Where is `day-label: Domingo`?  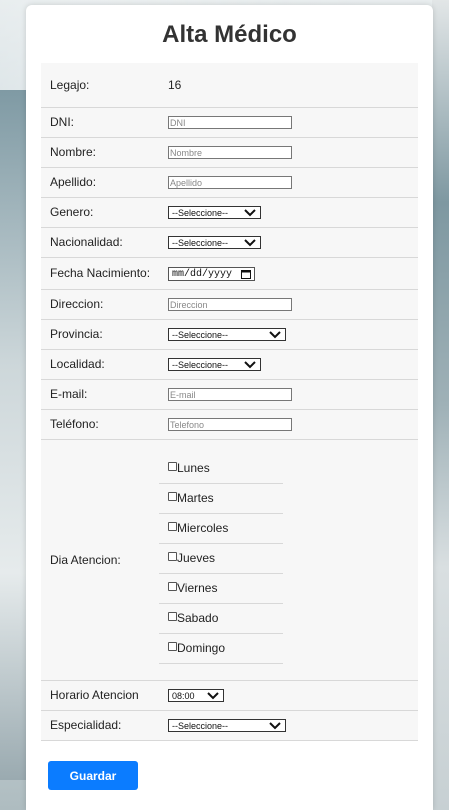 day-label: Domingo is located at coordinates (201, 648).